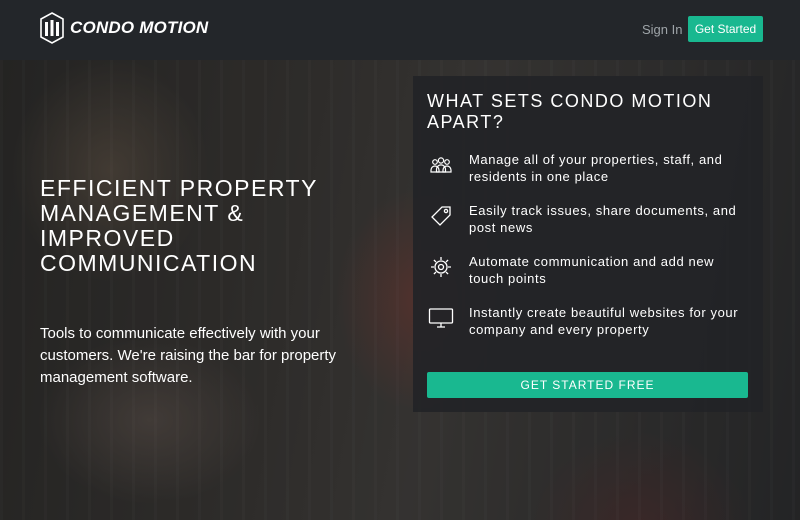 This screenshot has height=520, width=800. I want to click on brand-name: CONDO MOTION, so click(139, 27).